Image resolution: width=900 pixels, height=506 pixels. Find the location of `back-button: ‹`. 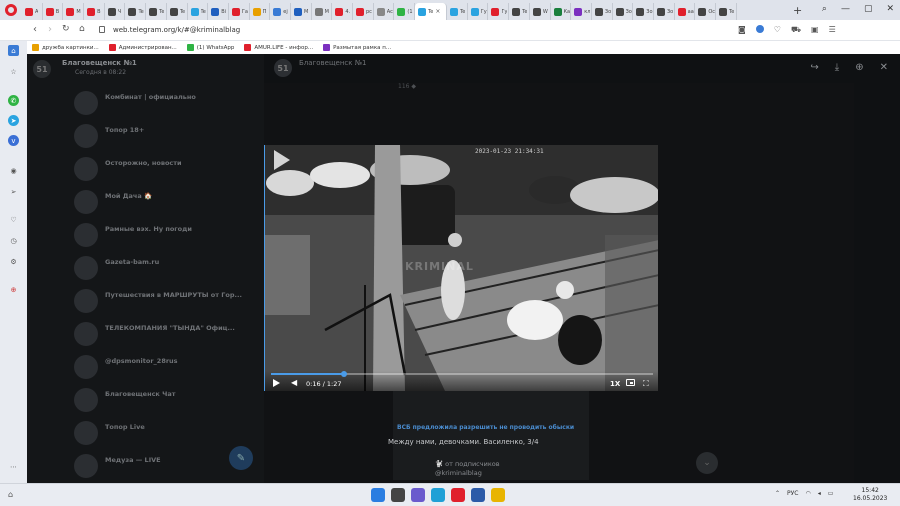

back-button: ‹ is located at coordinates (35, 29).